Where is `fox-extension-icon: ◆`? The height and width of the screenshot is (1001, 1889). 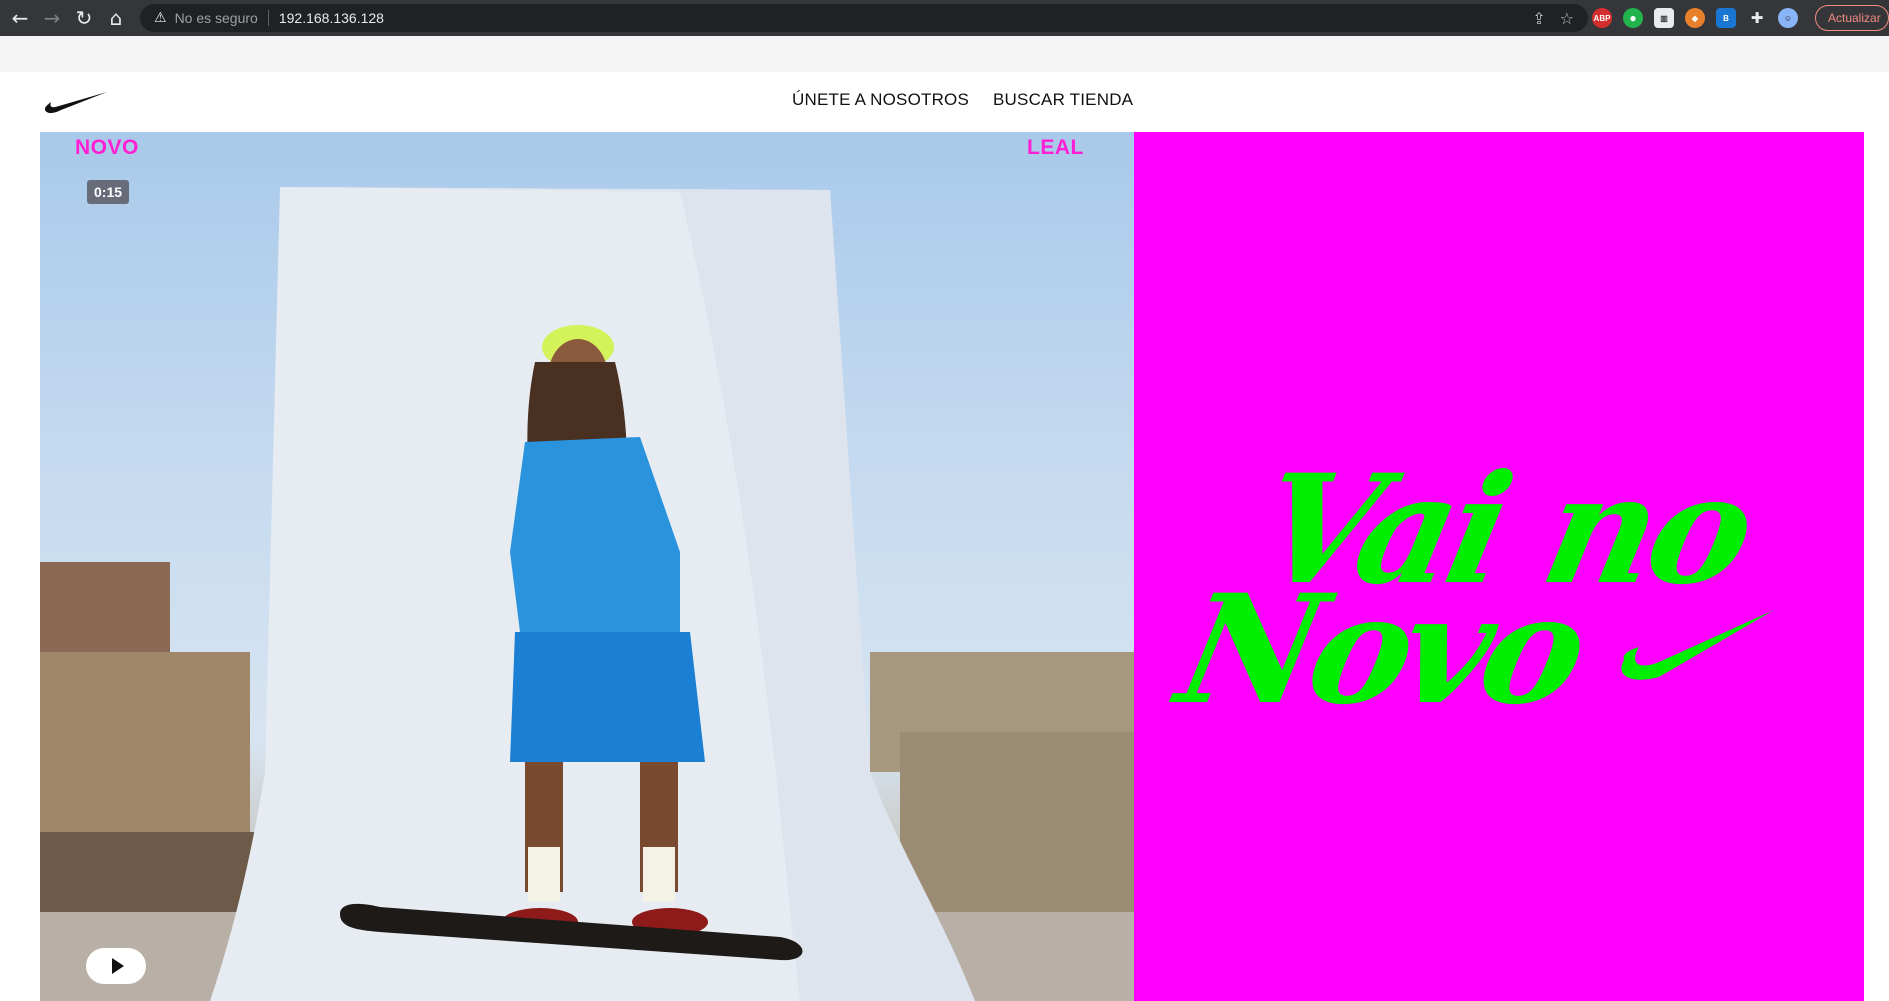
fox-extension-icon: ◆ is located at coordinates (1695, 18).